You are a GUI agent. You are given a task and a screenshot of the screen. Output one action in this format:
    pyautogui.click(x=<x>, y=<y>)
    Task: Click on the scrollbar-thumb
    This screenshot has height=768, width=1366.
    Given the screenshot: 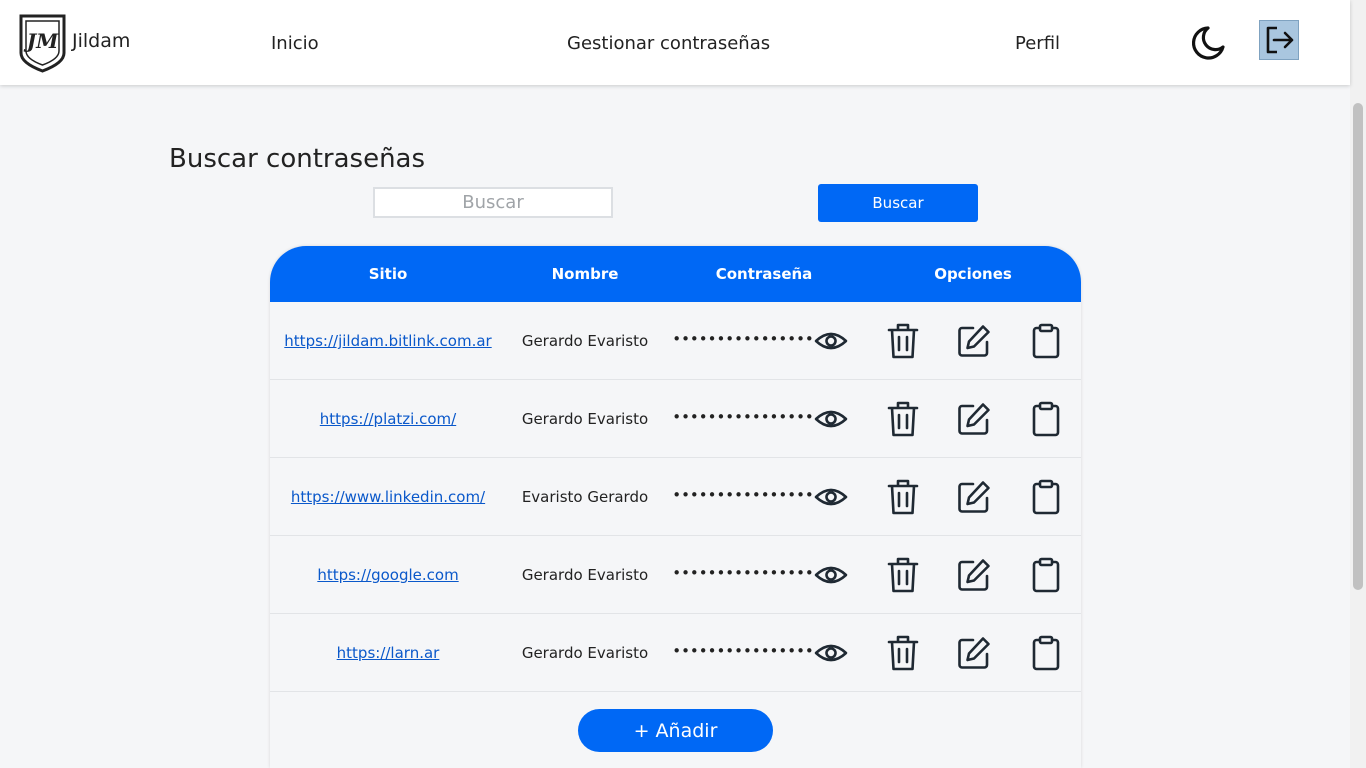 What is the action you would take?
    pyautogui.click(x=1358, y=346)
    